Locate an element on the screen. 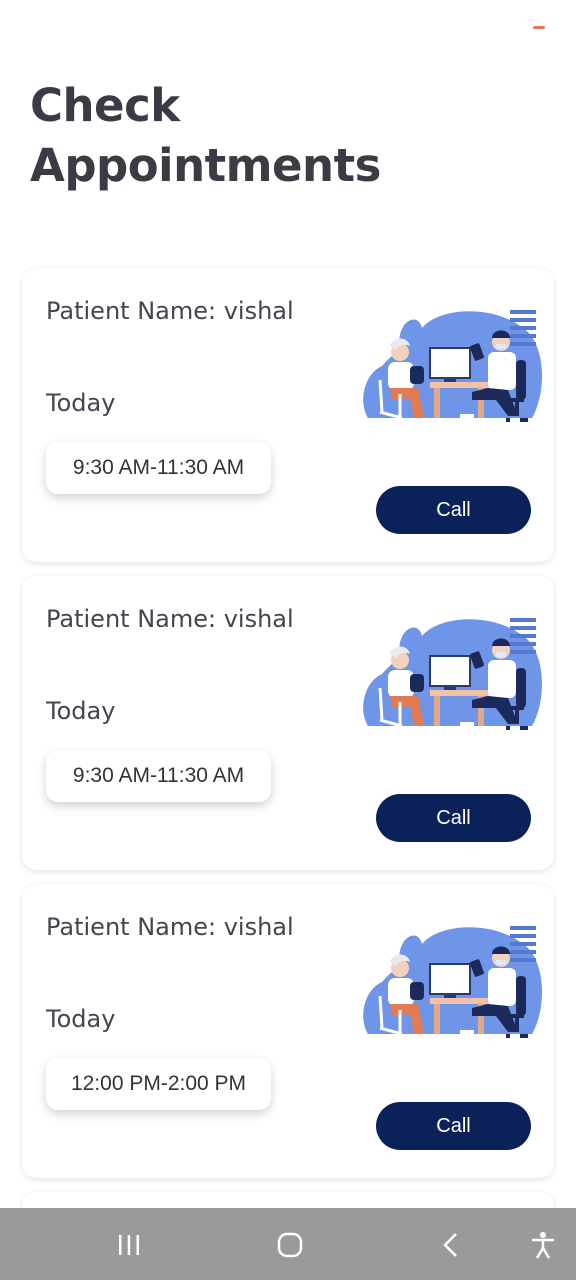 The height and width of the screenshot is (1280, 576). back-icon is located at coordinates (451, 1245).